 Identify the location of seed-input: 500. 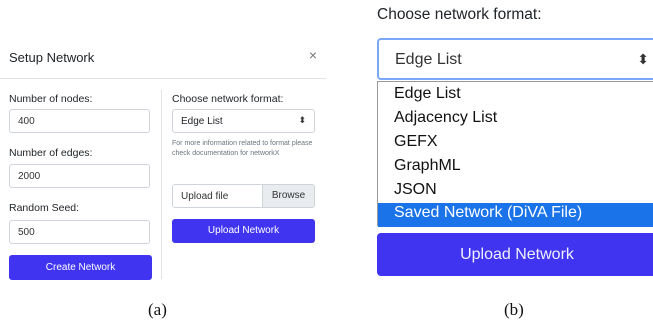
(79, 232).